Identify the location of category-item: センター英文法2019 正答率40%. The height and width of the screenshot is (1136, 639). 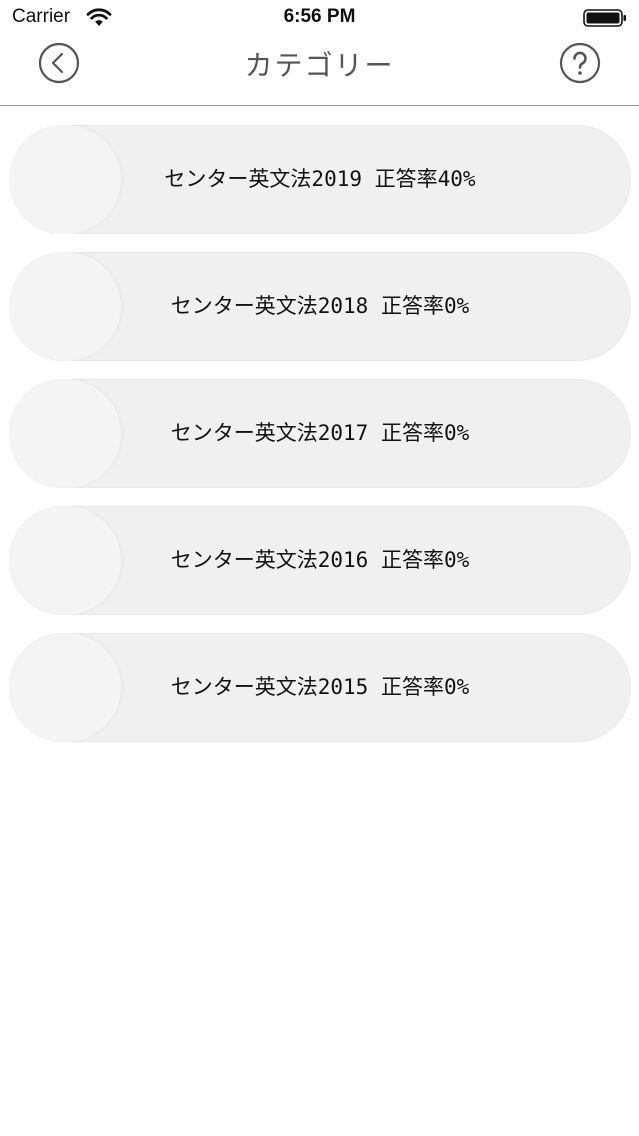
(320, 179).